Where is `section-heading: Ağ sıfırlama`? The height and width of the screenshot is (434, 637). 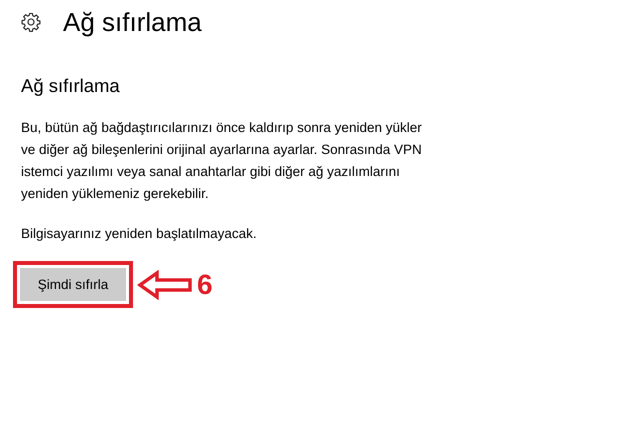 section-heading: Ağ sıfırlama is located at coordinates (71, 86).